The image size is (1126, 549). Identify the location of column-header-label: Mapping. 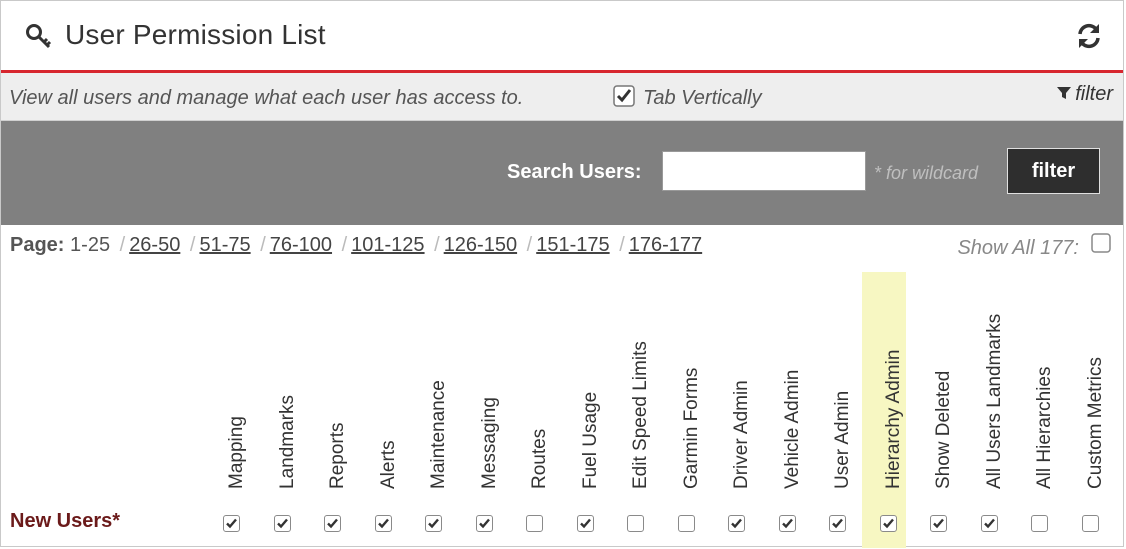
(236, 452).